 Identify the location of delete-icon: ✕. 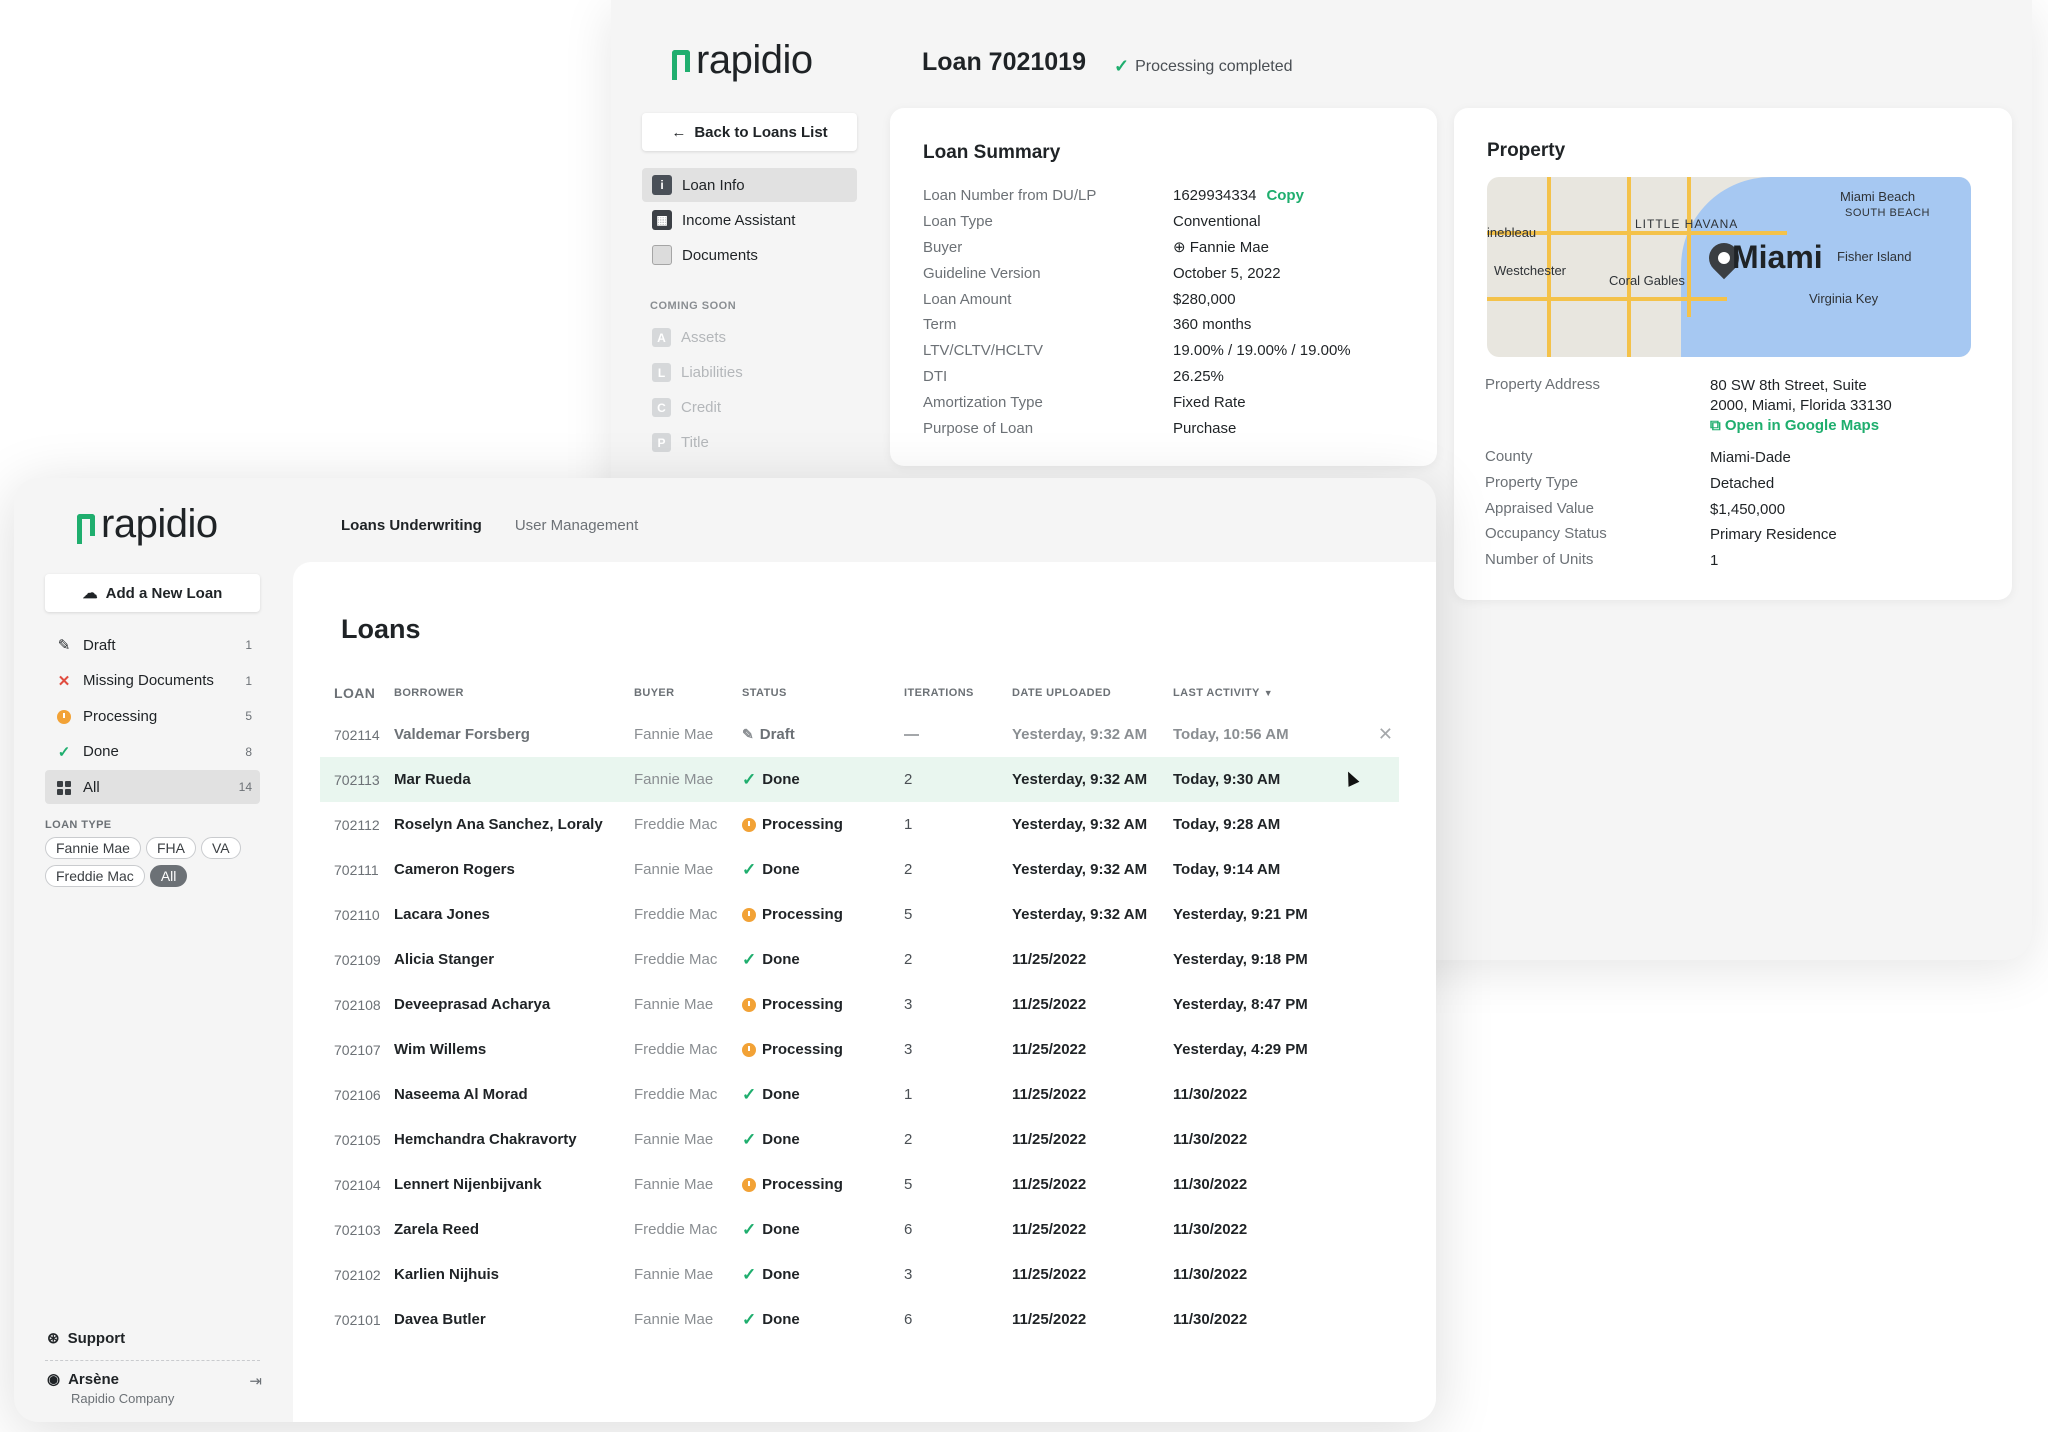
(1363, 734).